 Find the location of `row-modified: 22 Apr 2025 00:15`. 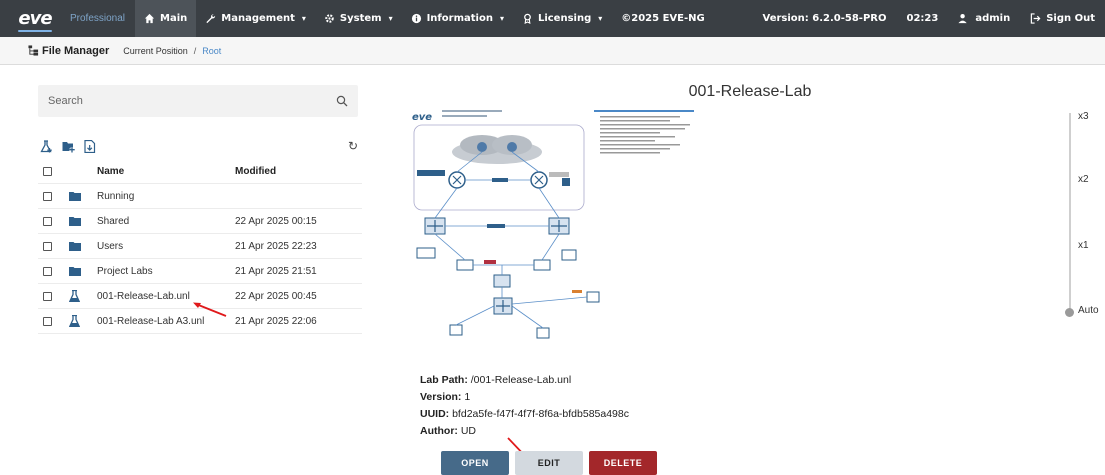

row-modified: 22 Apr 2025 00:15 is located at coordinates (276, 221).